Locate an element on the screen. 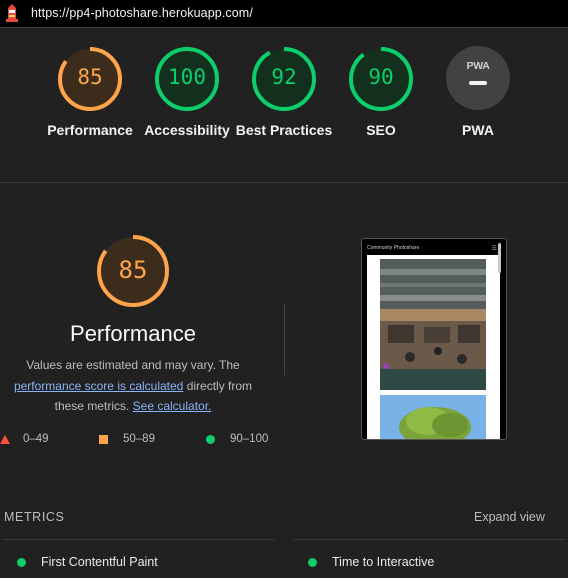 The image size is (568, 578). legend-range: 90–100 is located at coordinates (249, 439).